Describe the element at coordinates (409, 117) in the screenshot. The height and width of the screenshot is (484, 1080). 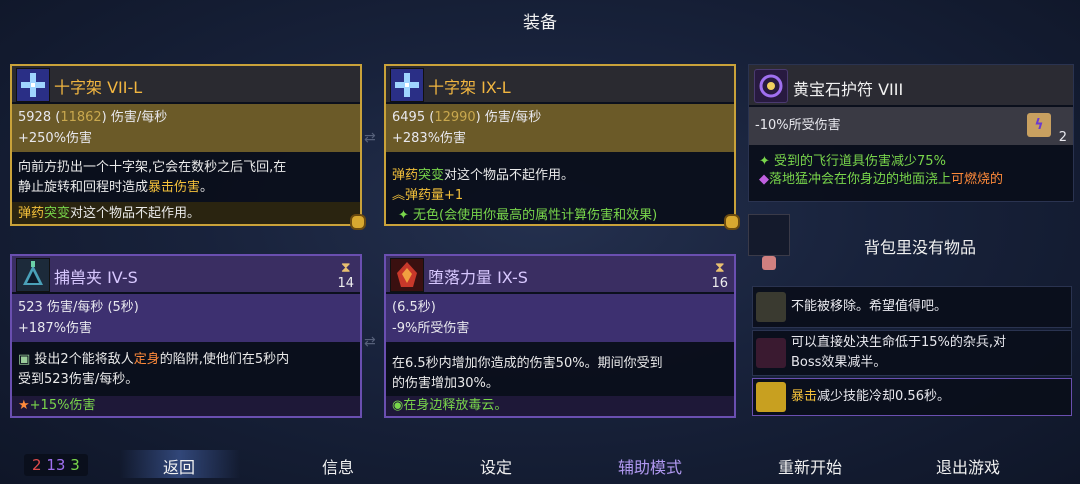
I see `dps-value: 6495` at that location.